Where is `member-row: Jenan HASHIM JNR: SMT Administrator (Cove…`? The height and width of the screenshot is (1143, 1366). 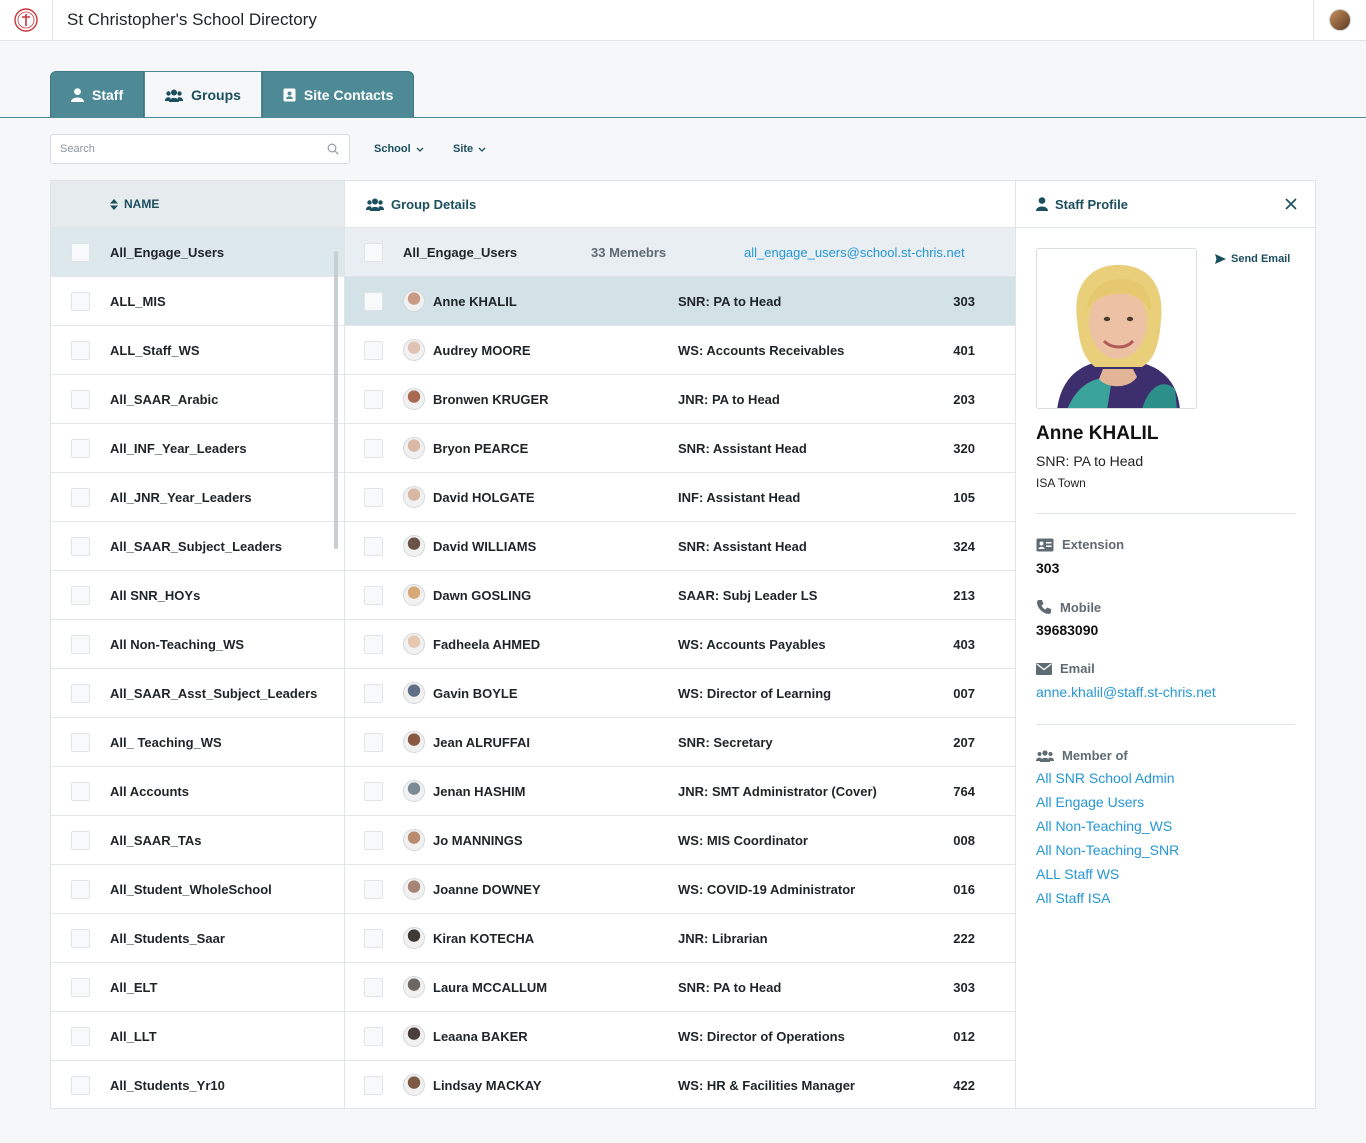
member-row: Jenan HASHIM JNR: SMT Administrator (Cove… is located at coordinates (680, 791).